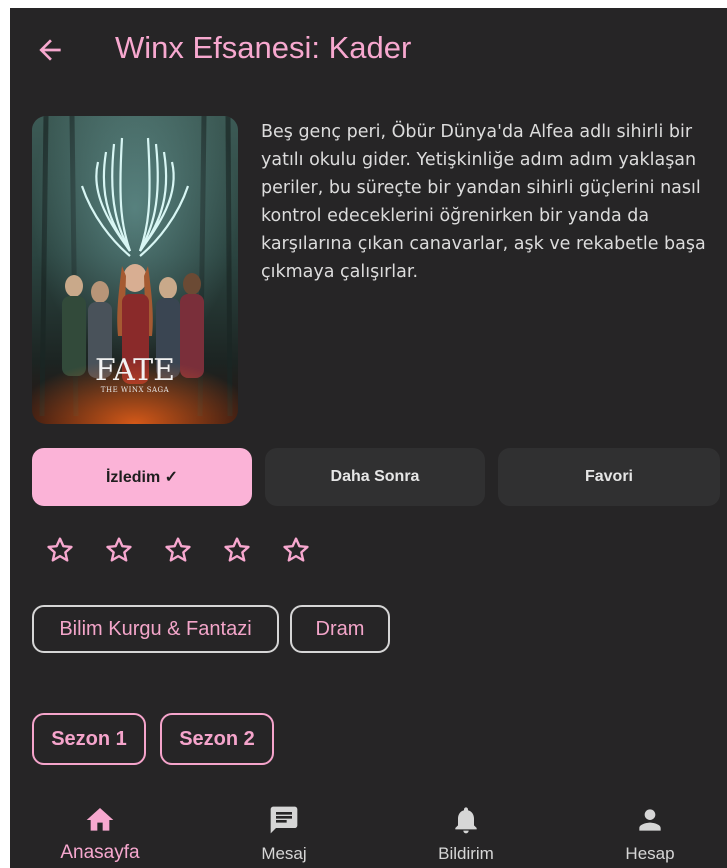  Describe the element at coordinates (466, 820) in the screenshot. I see `bell-icon` at that location.